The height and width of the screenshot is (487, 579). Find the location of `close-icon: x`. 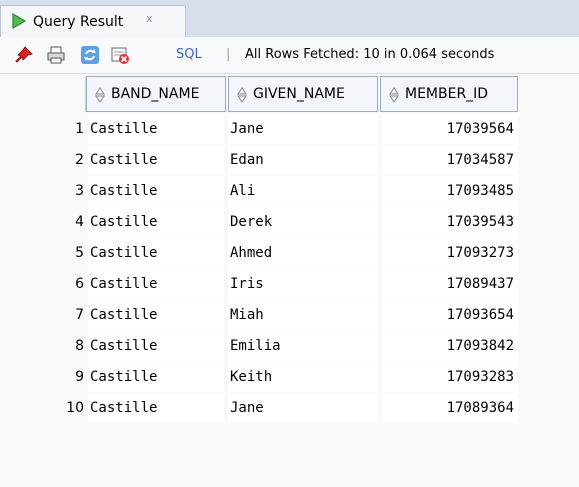

close-icon: x is located at coordinates (149, 18).